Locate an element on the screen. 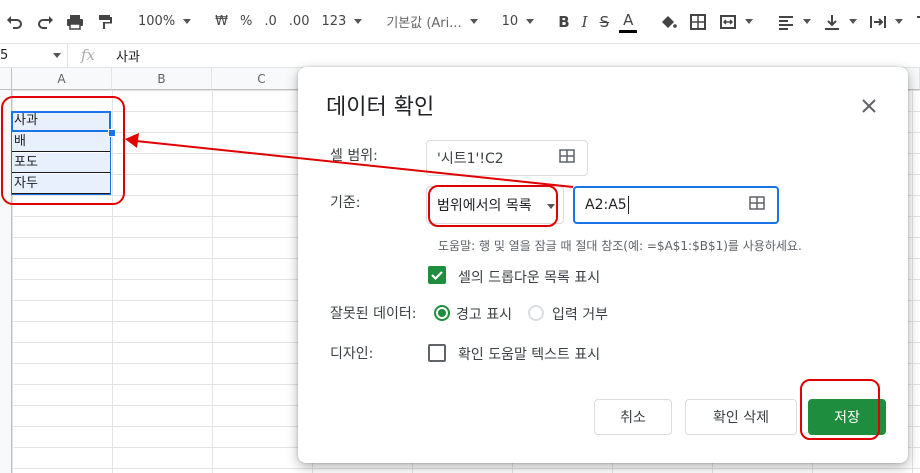 This screenshot has height=473, width=920. cell-range-input: '시트1'!C2 is located at coordinates (507, 158).